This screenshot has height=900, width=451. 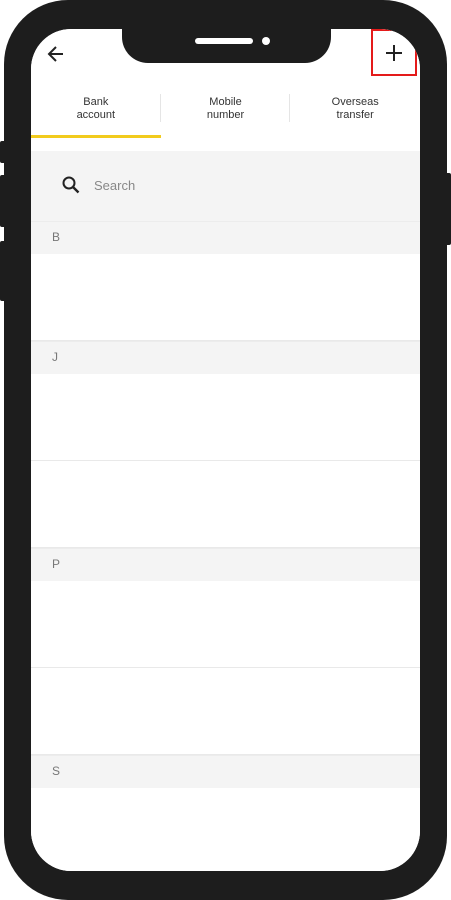 I want to click on tab-label: Bank account, so click(x=96, y=108).